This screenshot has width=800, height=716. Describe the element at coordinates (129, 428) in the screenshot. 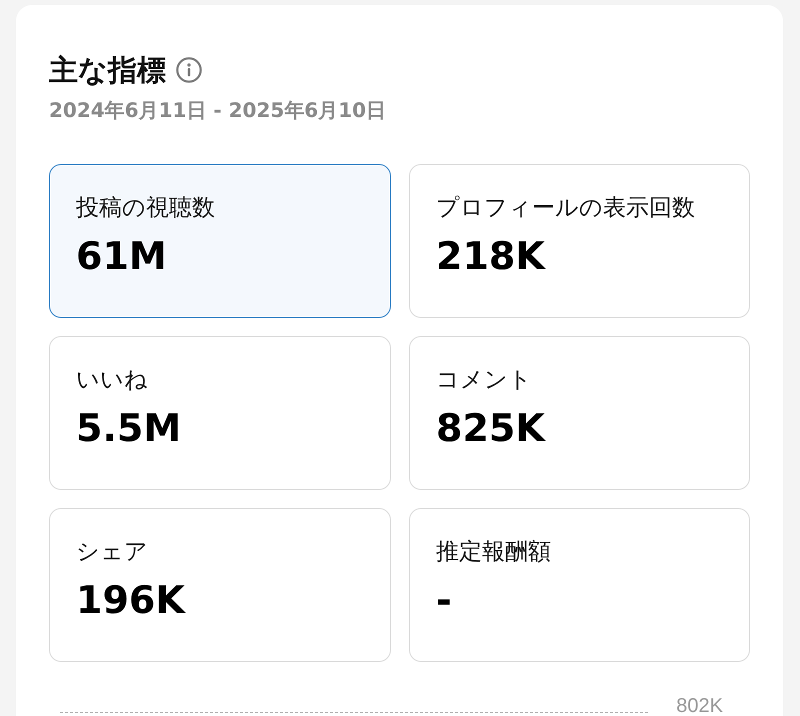

I see `metric-value: 5.5M` at that location.